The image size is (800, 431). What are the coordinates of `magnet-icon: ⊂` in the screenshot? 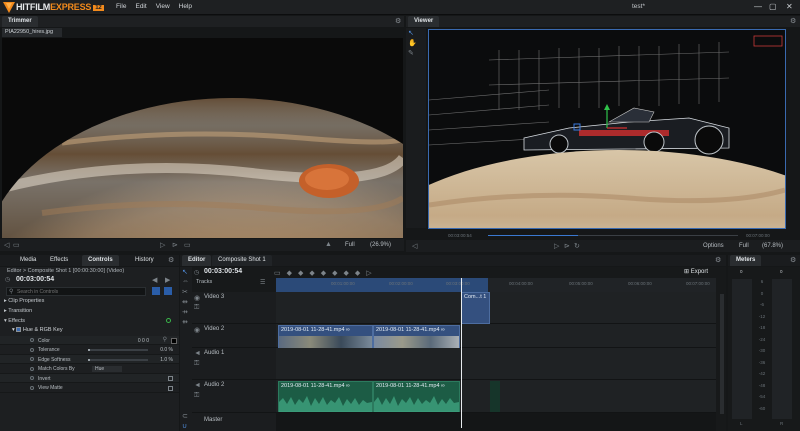 It's located at (185, 416).